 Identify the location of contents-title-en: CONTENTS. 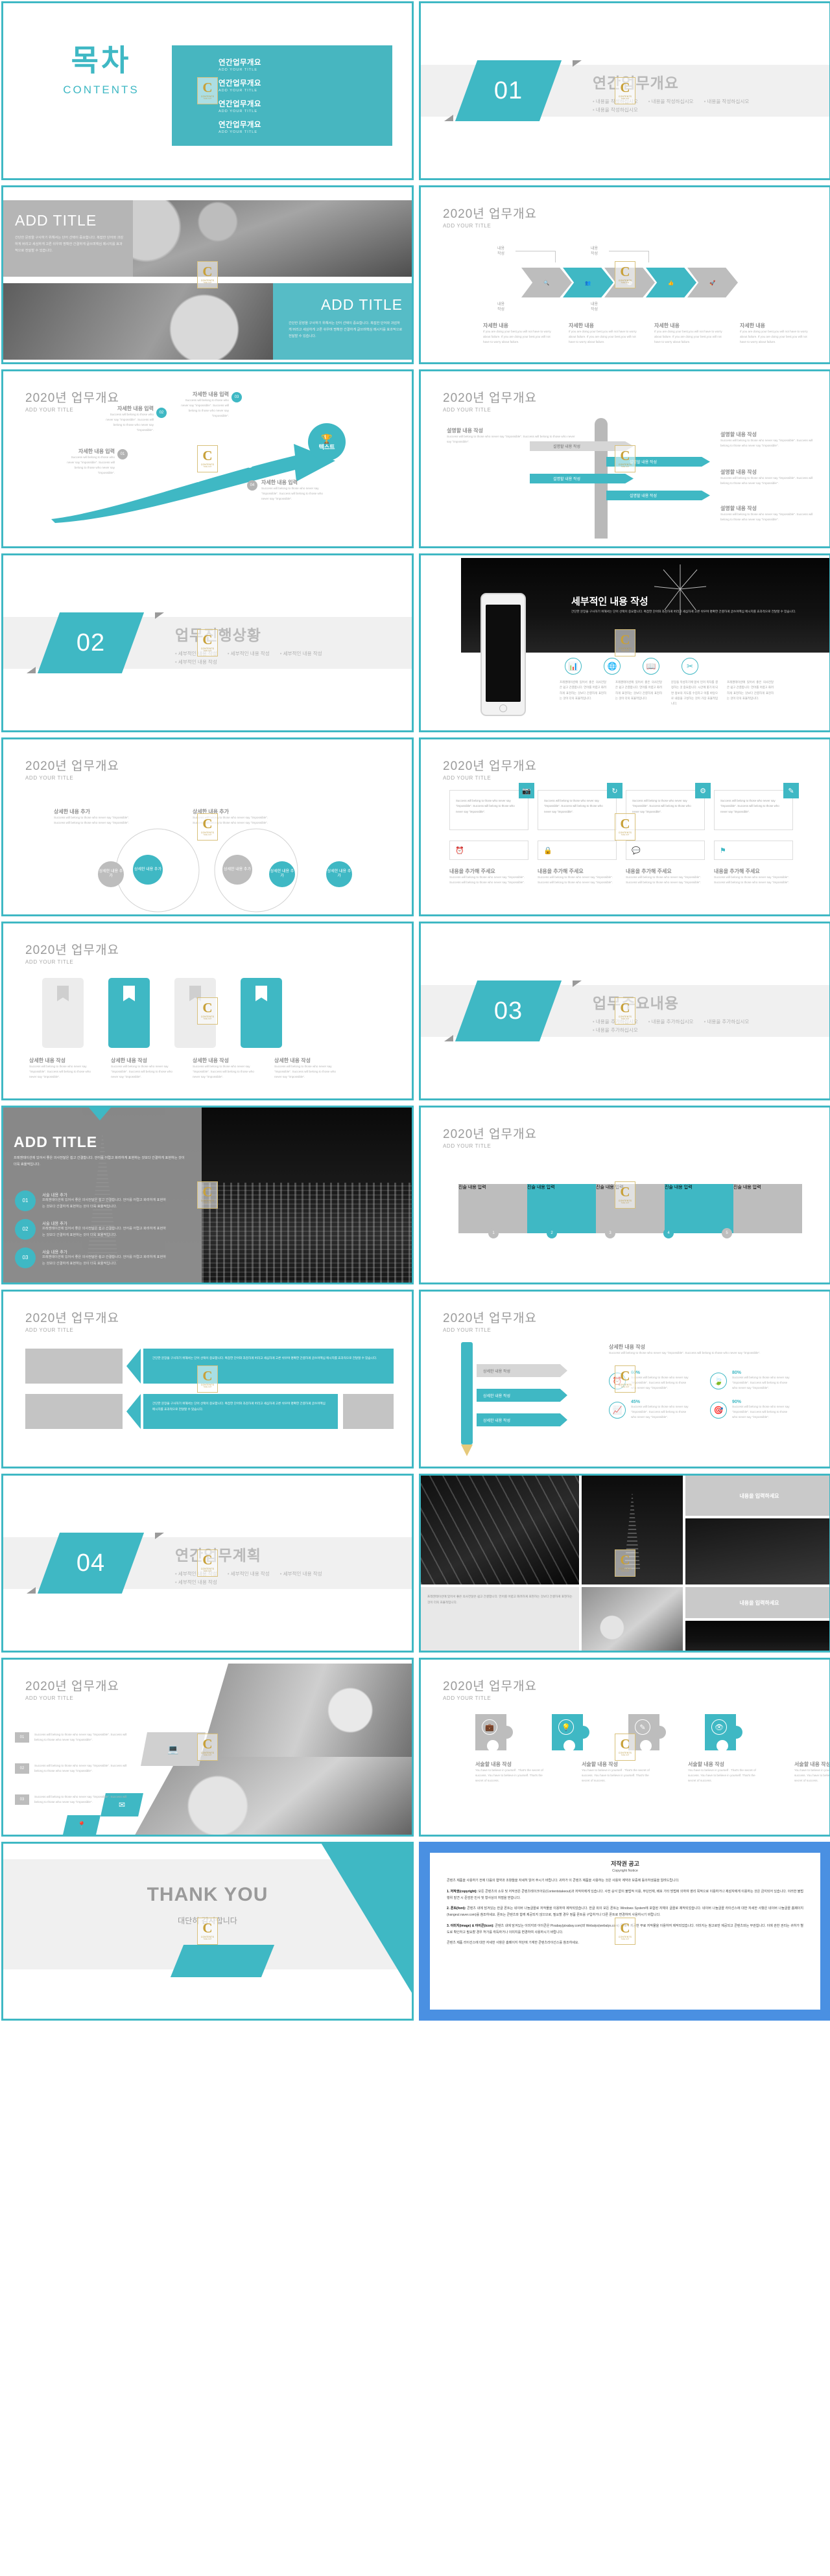
(101, 90).